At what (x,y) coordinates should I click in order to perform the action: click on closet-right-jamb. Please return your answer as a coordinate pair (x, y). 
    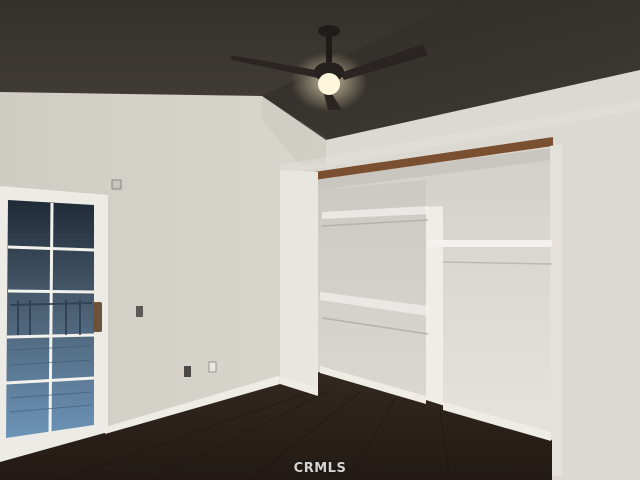
    Looking at the image, I should click on (556, 310).